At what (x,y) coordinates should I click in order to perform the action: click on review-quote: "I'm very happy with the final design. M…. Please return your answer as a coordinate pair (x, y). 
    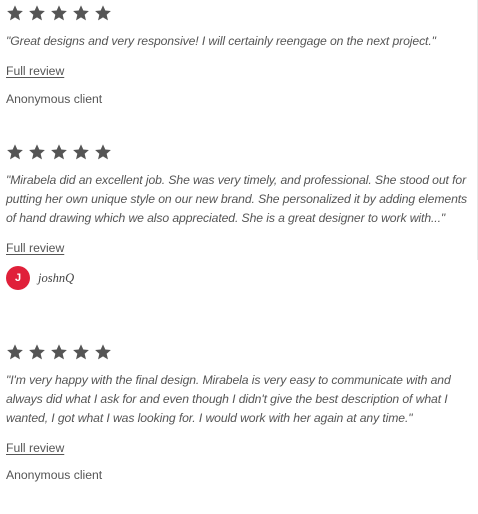
    Looking at the image, I should click on (228, 399).